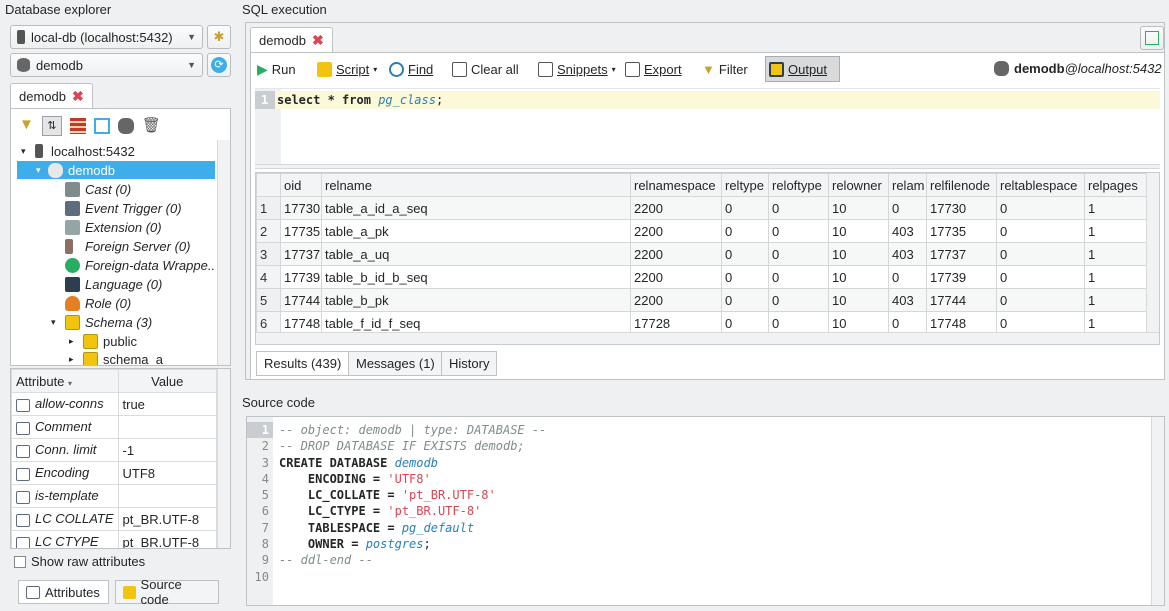 The height and width of the screenshot is (611, 1169). Describe the element at coordinates (101, 322) in the screenshot. I see `tree-item-schema: ▾ Schema (3)` at that location.